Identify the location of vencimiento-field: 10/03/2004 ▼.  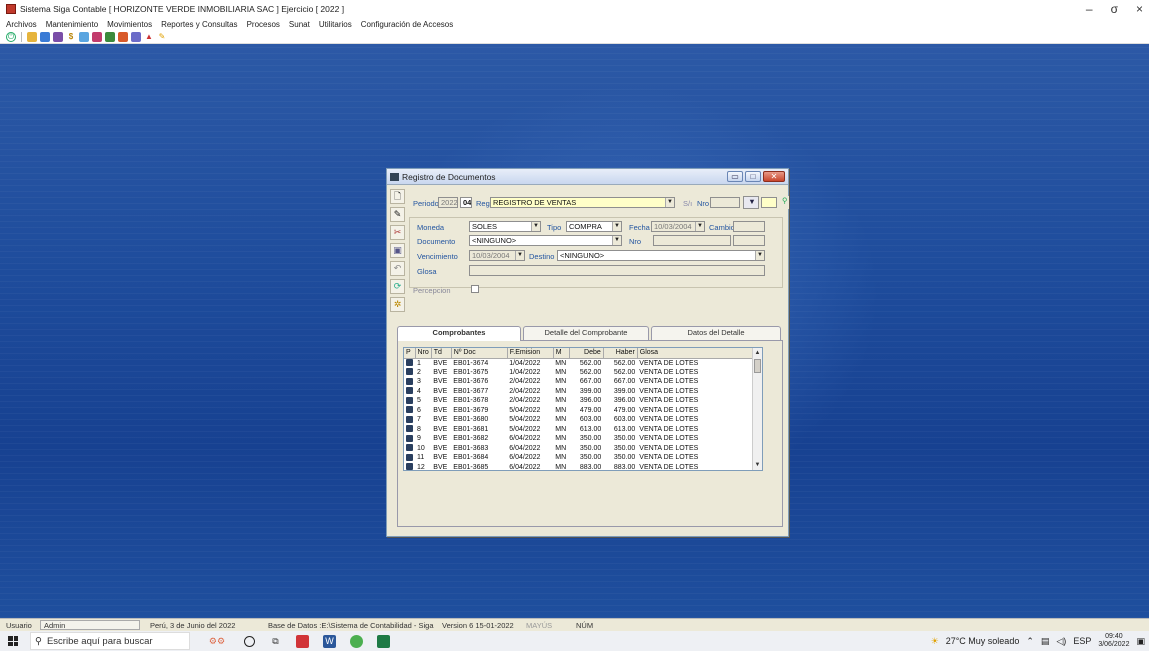
(497, 255).